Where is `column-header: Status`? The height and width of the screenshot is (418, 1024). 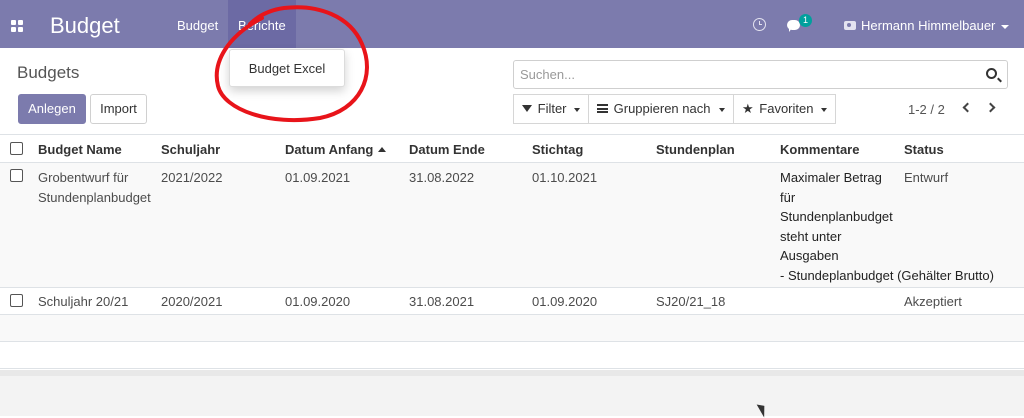 column-header: Status is located at coordinates (924, 149).